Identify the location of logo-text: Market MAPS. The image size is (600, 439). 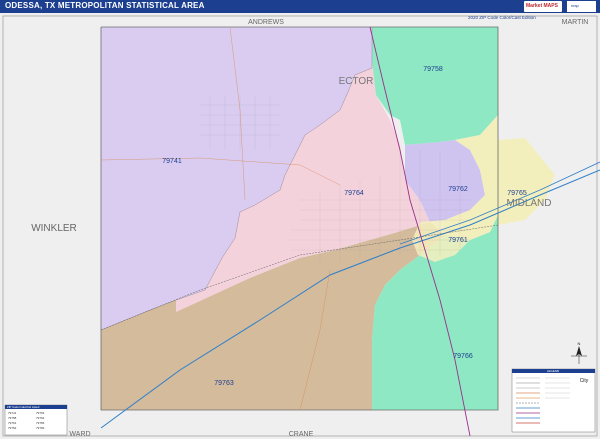
(542, 6).